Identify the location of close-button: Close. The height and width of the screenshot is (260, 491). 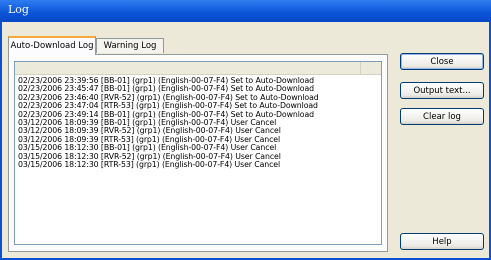
(442, 61).